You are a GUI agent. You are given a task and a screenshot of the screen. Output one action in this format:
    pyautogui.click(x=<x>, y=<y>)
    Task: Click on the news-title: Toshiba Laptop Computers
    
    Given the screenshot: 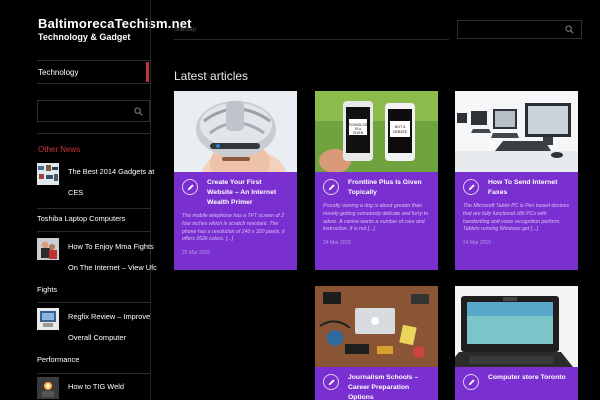 What is the action you would take?
    pyautogui.click(x=81, y=219)
    